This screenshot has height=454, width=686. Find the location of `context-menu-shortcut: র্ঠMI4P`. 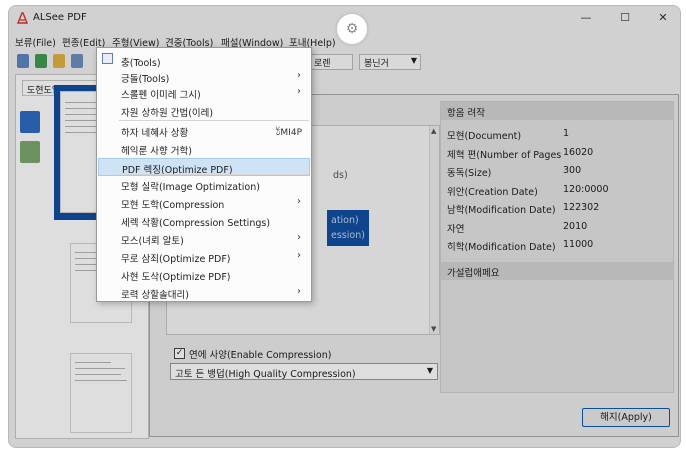

context-menu-shortcut: র্ঠMI4P is located at coordinates (288, 133).